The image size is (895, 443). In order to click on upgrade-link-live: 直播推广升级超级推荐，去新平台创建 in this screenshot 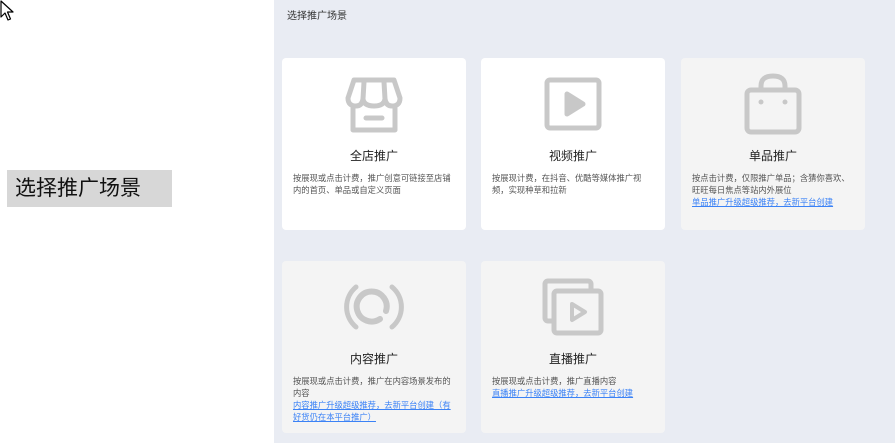, I will do `click(573, 393)`.